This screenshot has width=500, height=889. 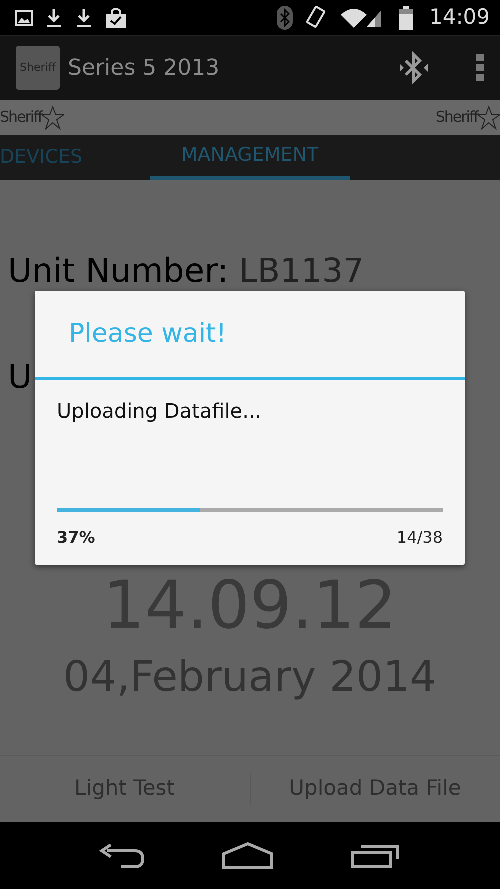 I want to click on tab: DEVICES, so click(x=55, y=157).